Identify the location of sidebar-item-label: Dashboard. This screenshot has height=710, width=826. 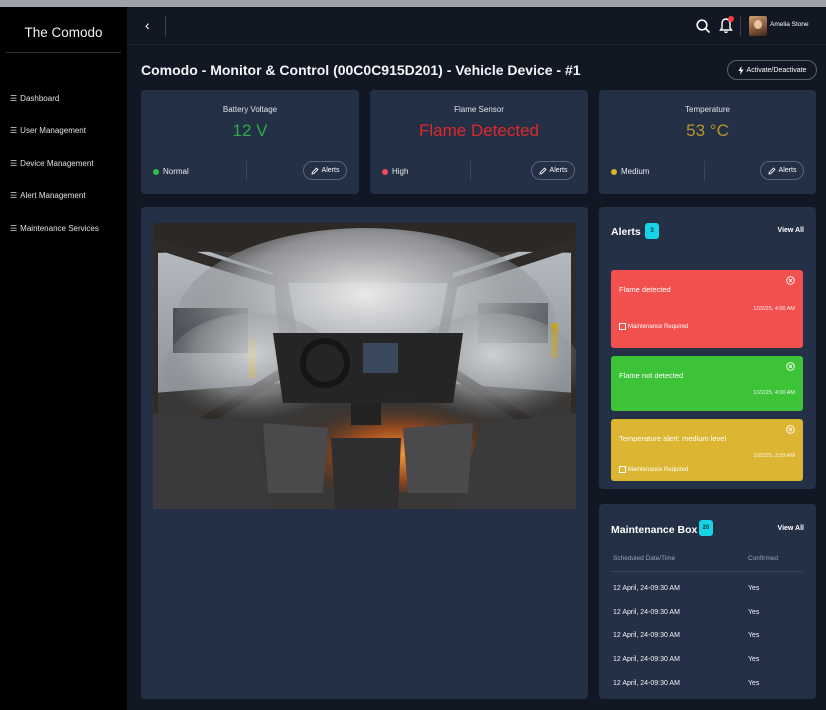
(40, 98).